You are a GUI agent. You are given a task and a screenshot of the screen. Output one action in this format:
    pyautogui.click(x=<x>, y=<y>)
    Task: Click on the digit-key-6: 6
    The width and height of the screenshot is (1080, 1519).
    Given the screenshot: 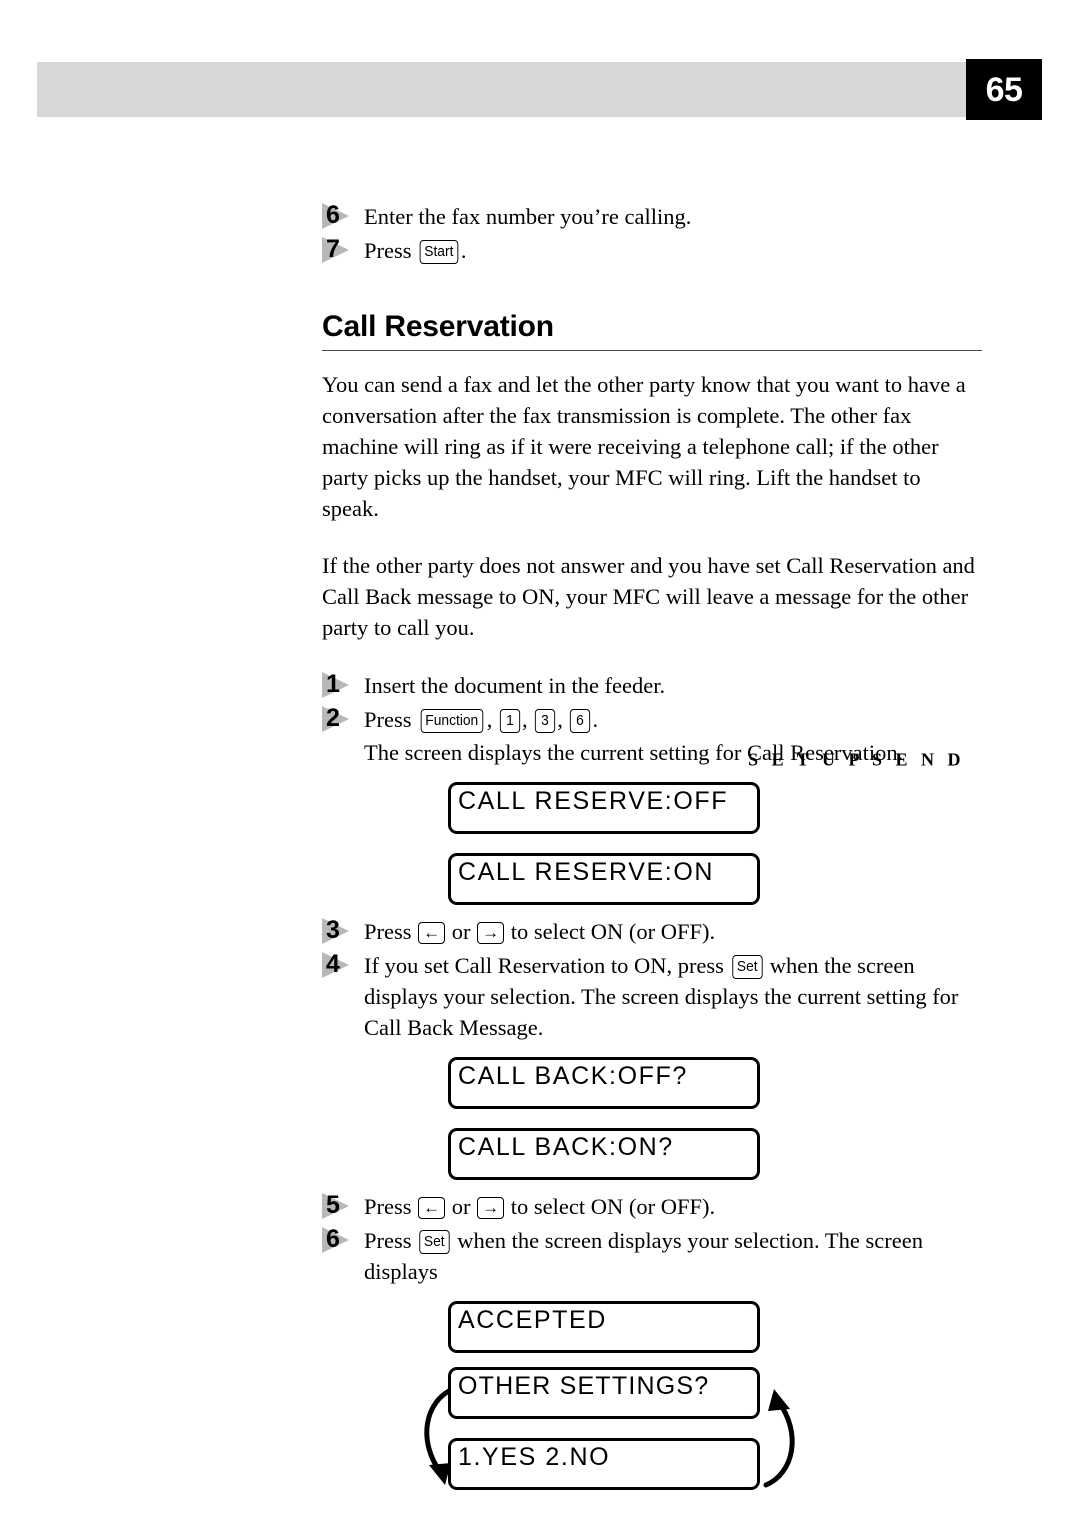 What is the action you would take?
    pyautogui.click(x=580, y=721)
    